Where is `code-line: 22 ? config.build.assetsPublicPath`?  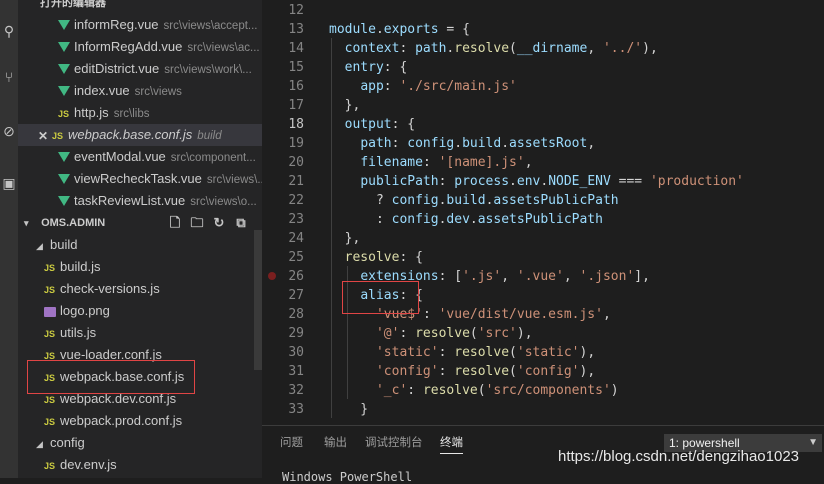 code-line: 22 ? config.build.assetsPublicPath is located at coordinates (543, 200).